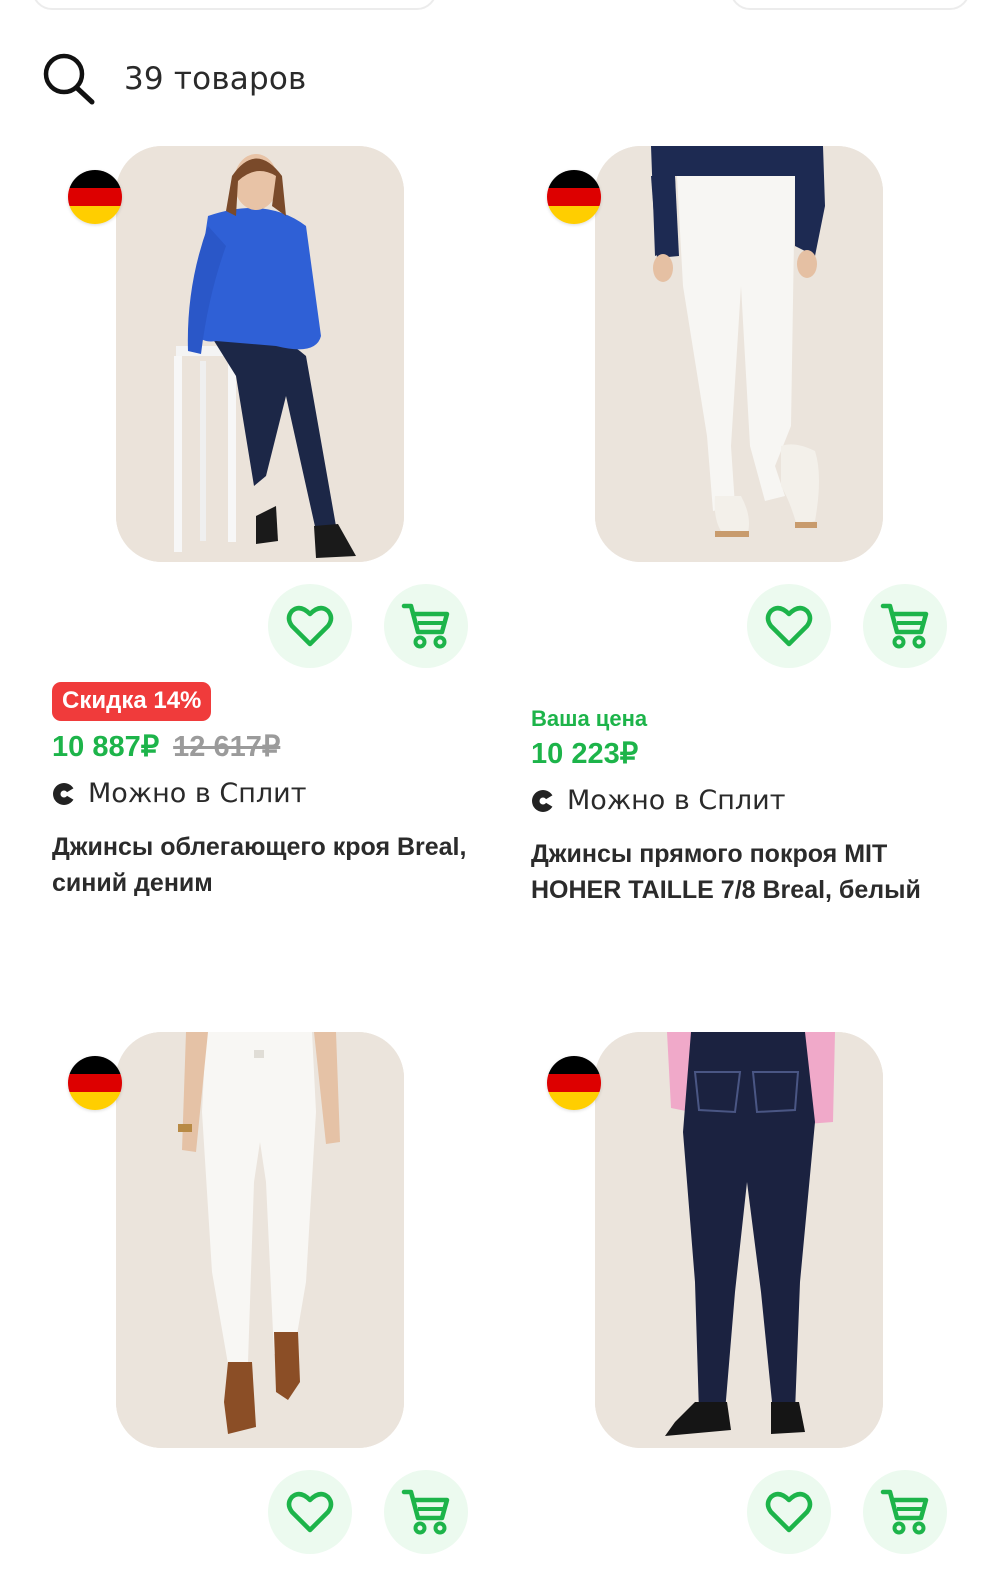  Describe the element at coordinates (227, 747) in the screenshot. I see `old-price: 12 617₽` at that location.